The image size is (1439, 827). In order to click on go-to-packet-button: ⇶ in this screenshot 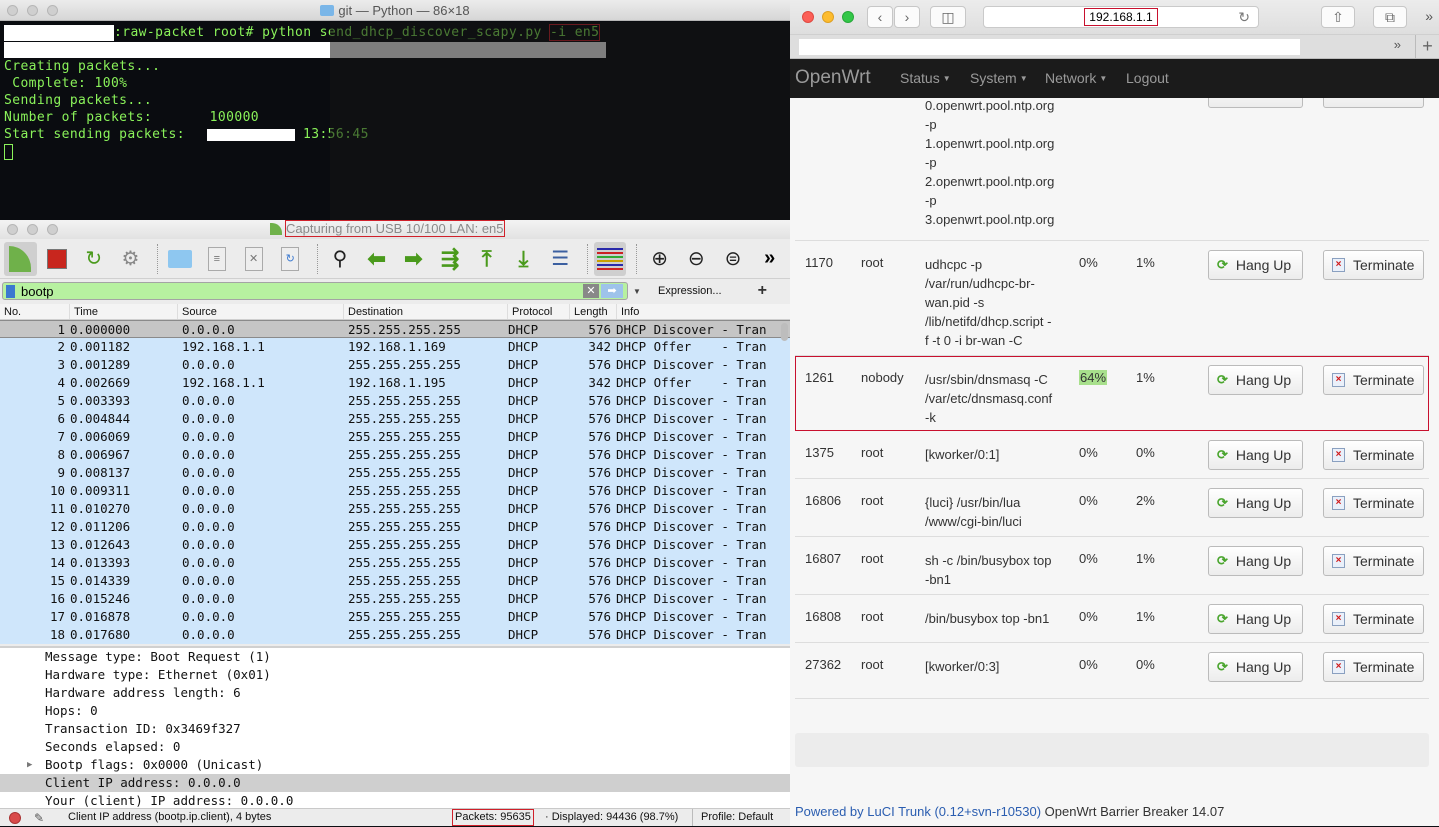, I will do `click(450, 259)`.